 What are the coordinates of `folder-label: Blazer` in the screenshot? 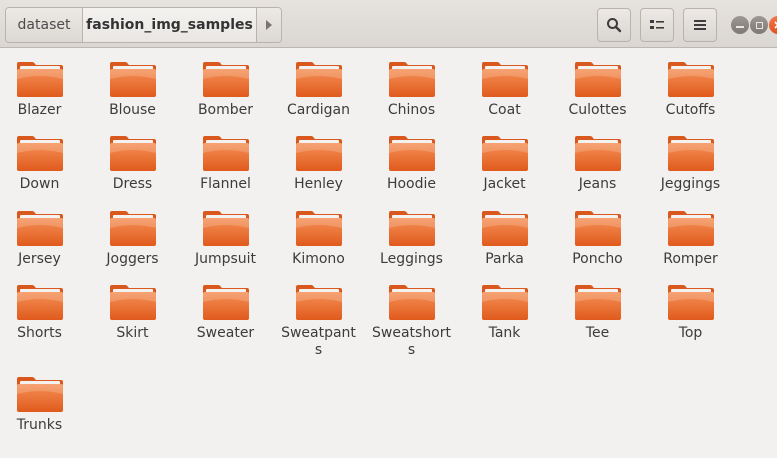 It's located at (39, 110).